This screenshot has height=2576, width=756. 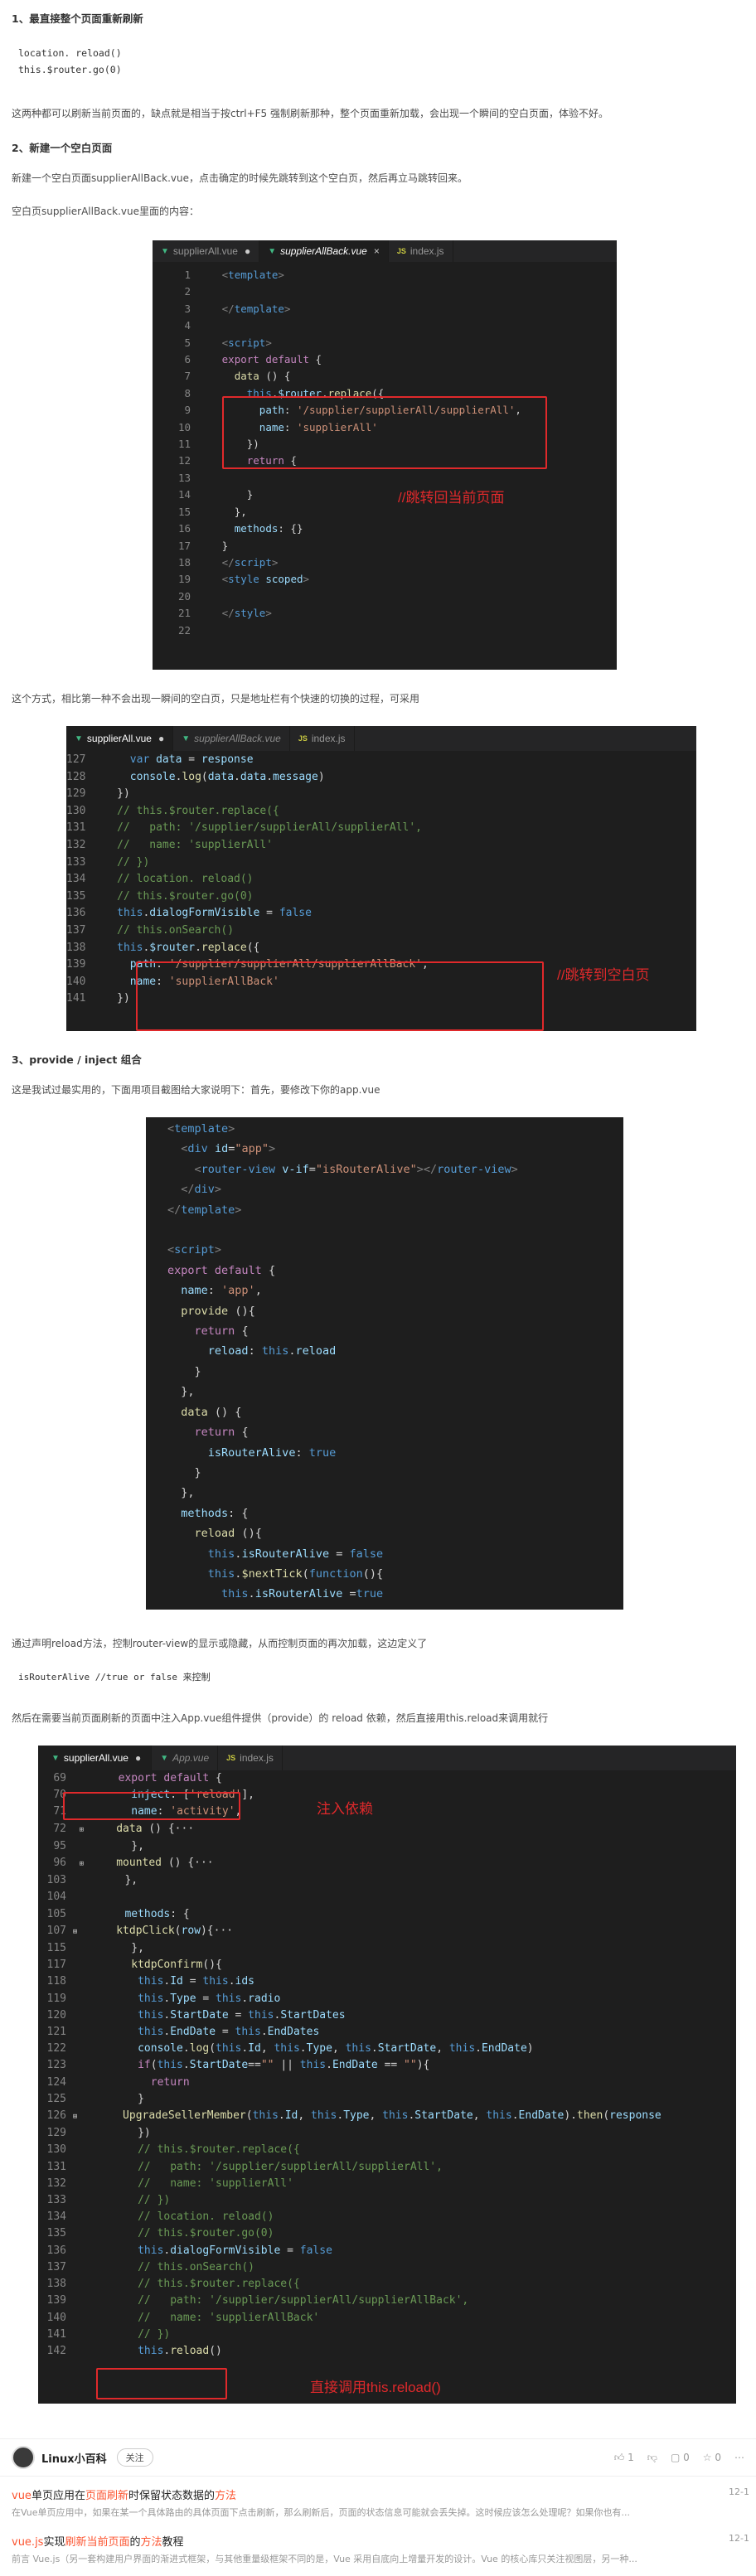 I want to click on highlight-box-reload, so click(x=161, y=2383).